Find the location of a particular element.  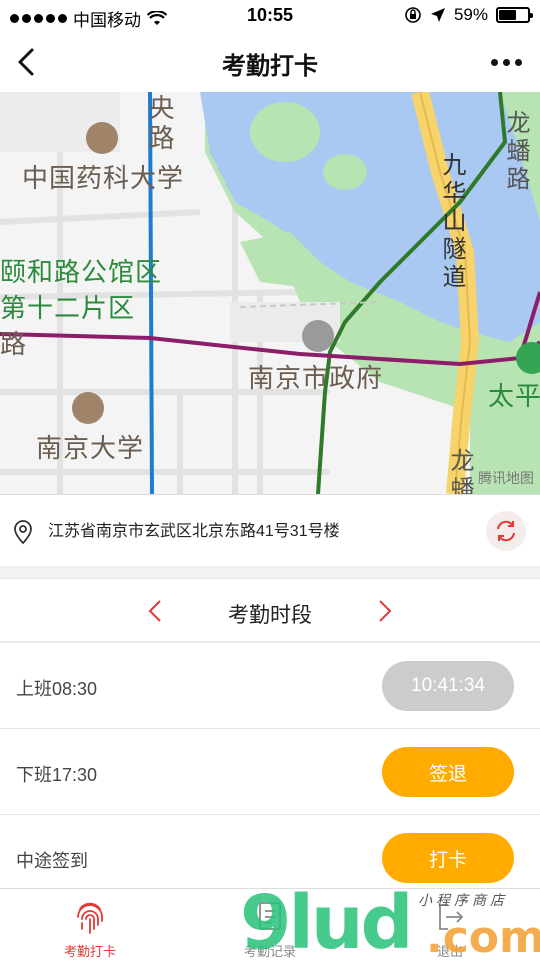

period-selector: 考勤时段 is located at coordinates (270, 610).